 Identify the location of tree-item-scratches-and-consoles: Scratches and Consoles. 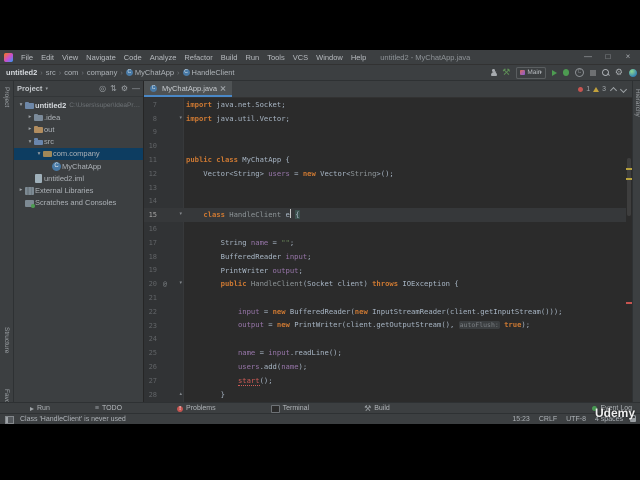
(78, 203).